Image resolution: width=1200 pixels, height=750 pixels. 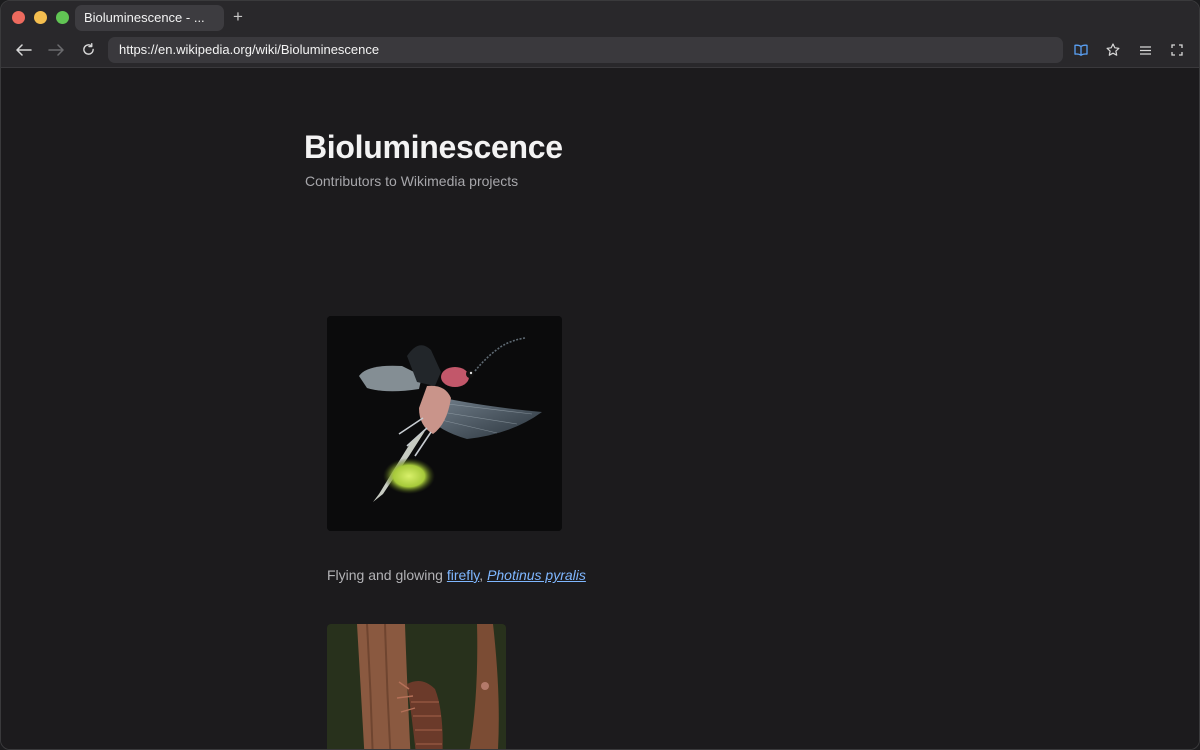 What do you see at coordinates (433, 147) in the screenshot?
I see `page-title: Bioluminescence` at bounding box center [433, 147].